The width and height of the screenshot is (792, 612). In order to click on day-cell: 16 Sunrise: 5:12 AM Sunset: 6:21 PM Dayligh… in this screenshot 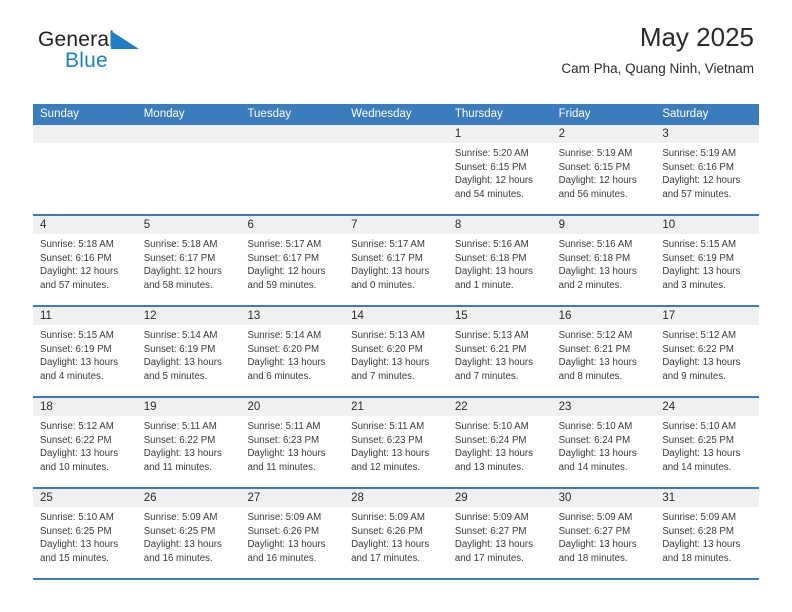, I will do `click(603, 351)`.